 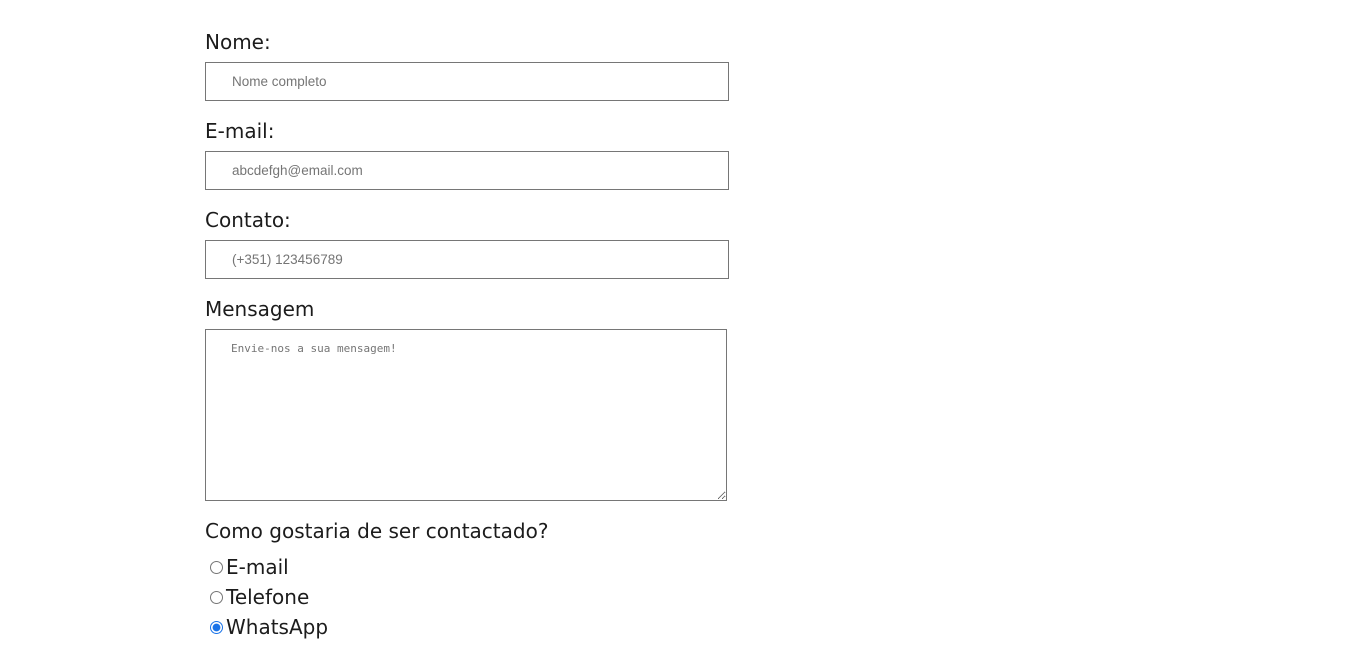 I want to click on radio-label-email: E-mail, so click(x=257, y=567).